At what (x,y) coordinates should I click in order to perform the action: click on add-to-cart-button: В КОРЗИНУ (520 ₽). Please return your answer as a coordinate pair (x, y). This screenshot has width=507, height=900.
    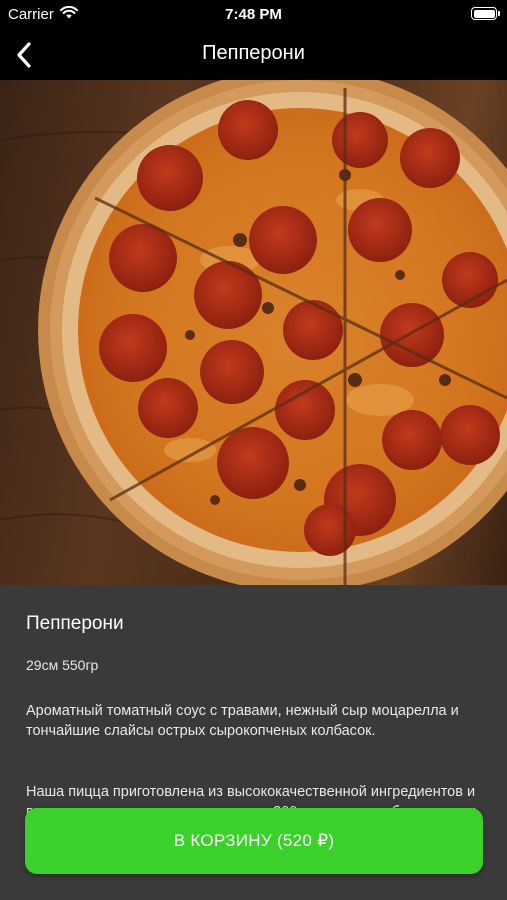
    Looking at the image, I should click on (254, 841).